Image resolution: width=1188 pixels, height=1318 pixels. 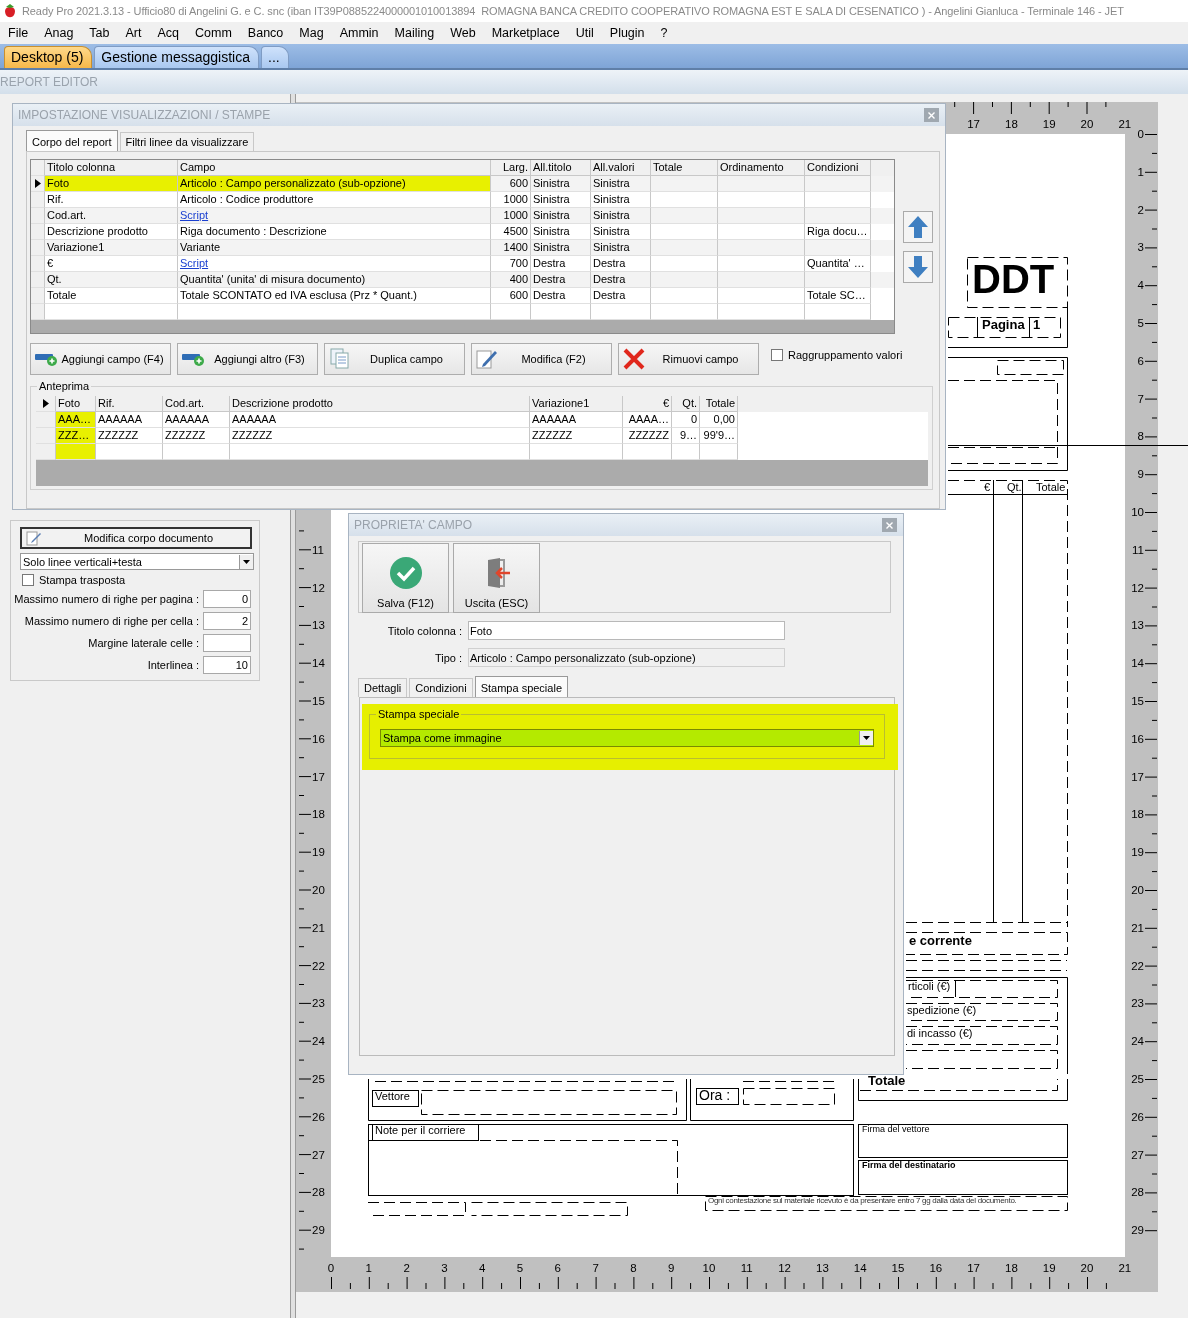 I want to click on ruler-label: 10, so click(x=1137, y=512).